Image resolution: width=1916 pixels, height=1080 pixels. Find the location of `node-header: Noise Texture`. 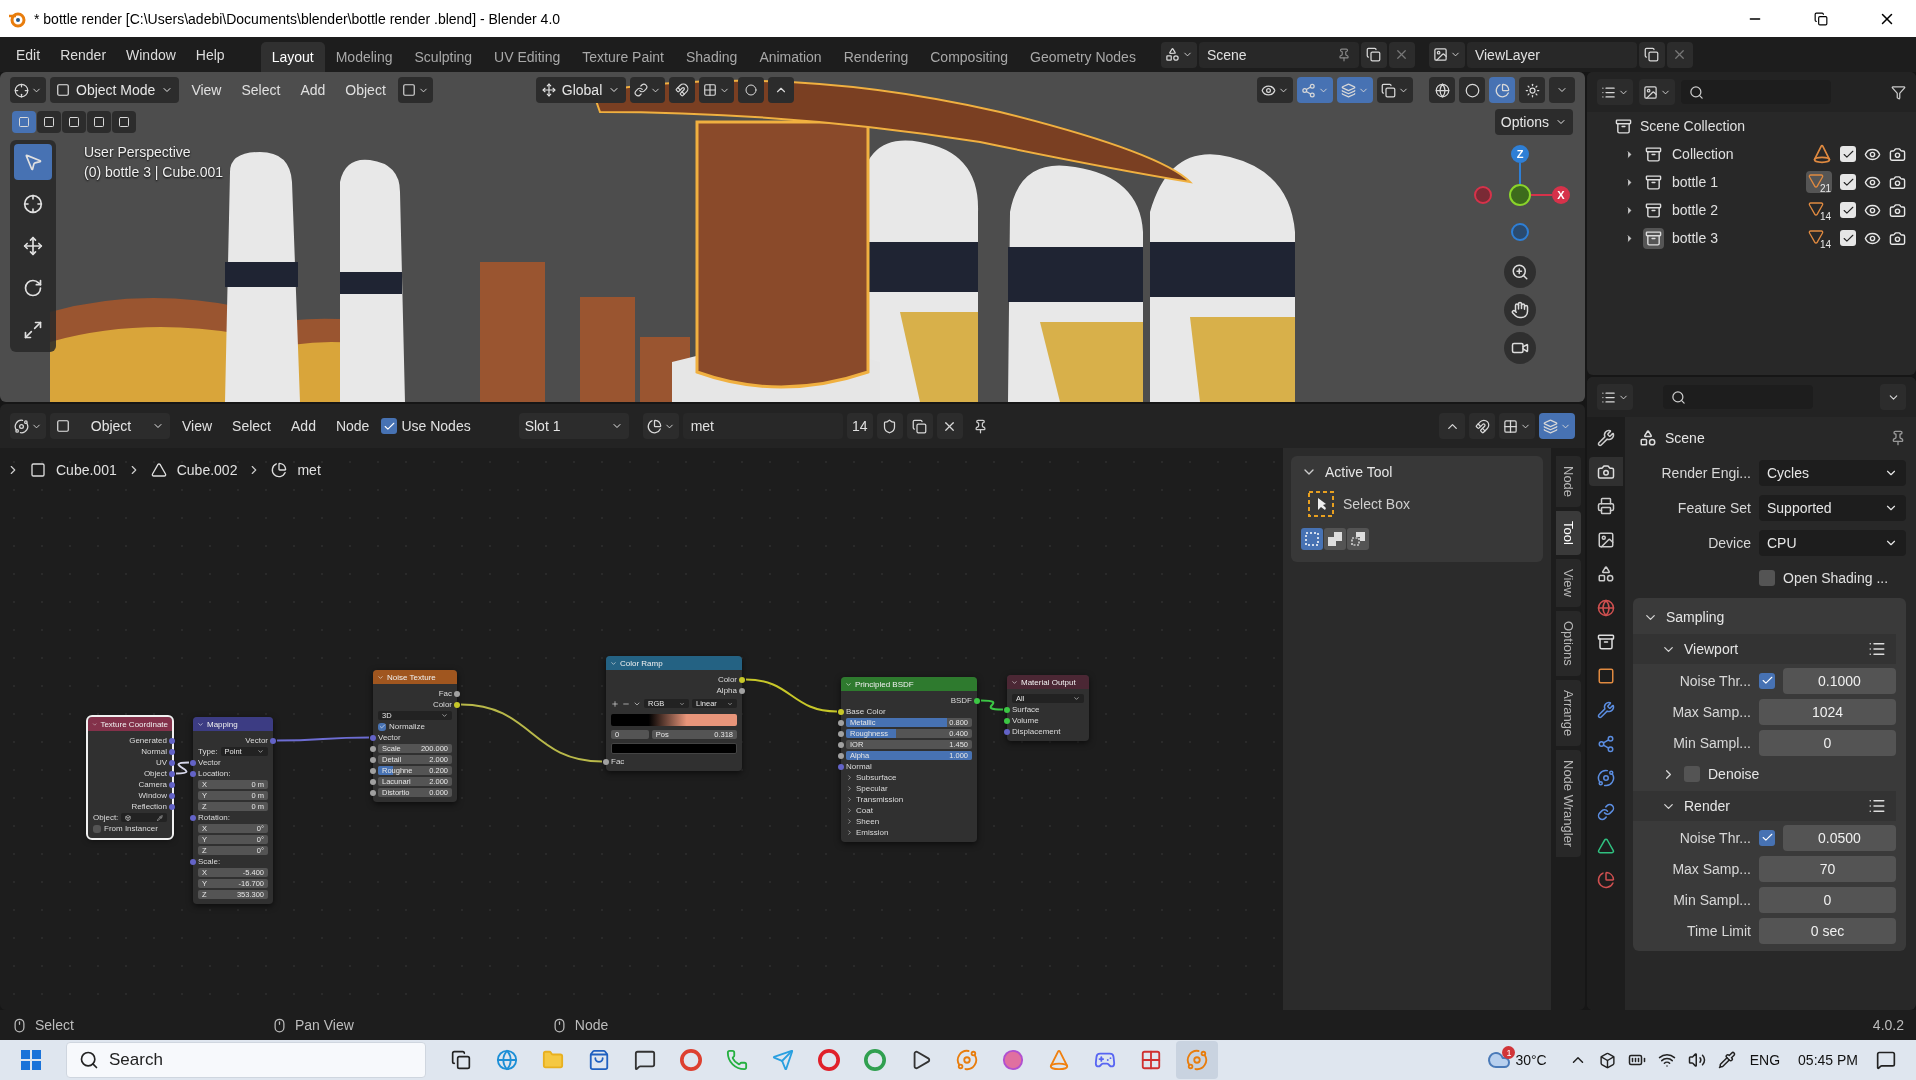

node-header: Noise Texture is located at coordinates (415, 677).